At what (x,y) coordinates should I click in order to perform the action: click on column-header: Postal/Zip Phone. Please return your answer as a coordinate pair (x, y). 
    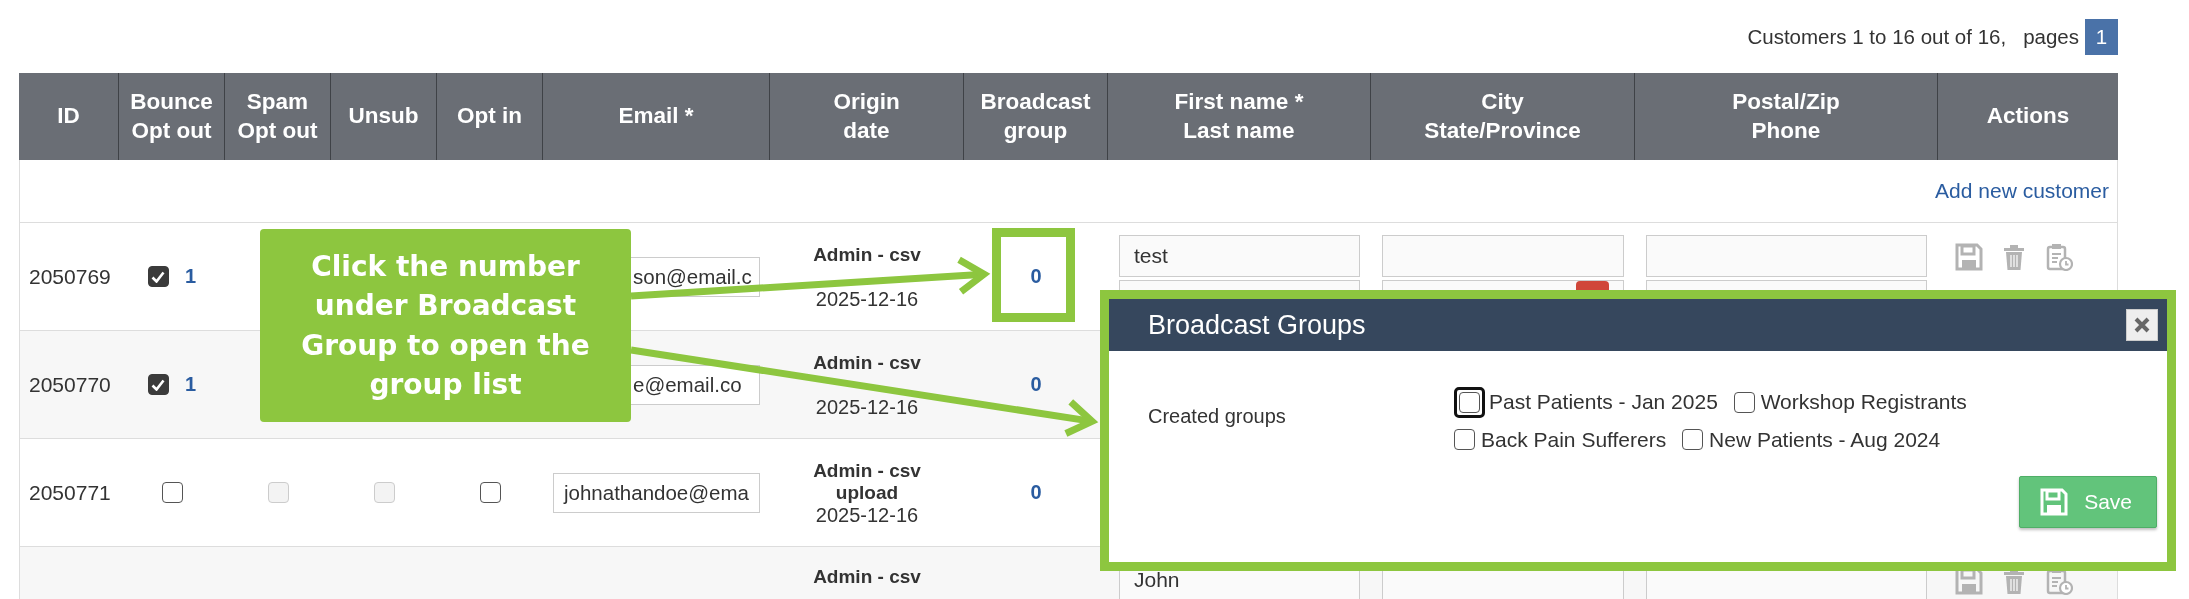
    Looking at the image, I should click on (1785, 116).